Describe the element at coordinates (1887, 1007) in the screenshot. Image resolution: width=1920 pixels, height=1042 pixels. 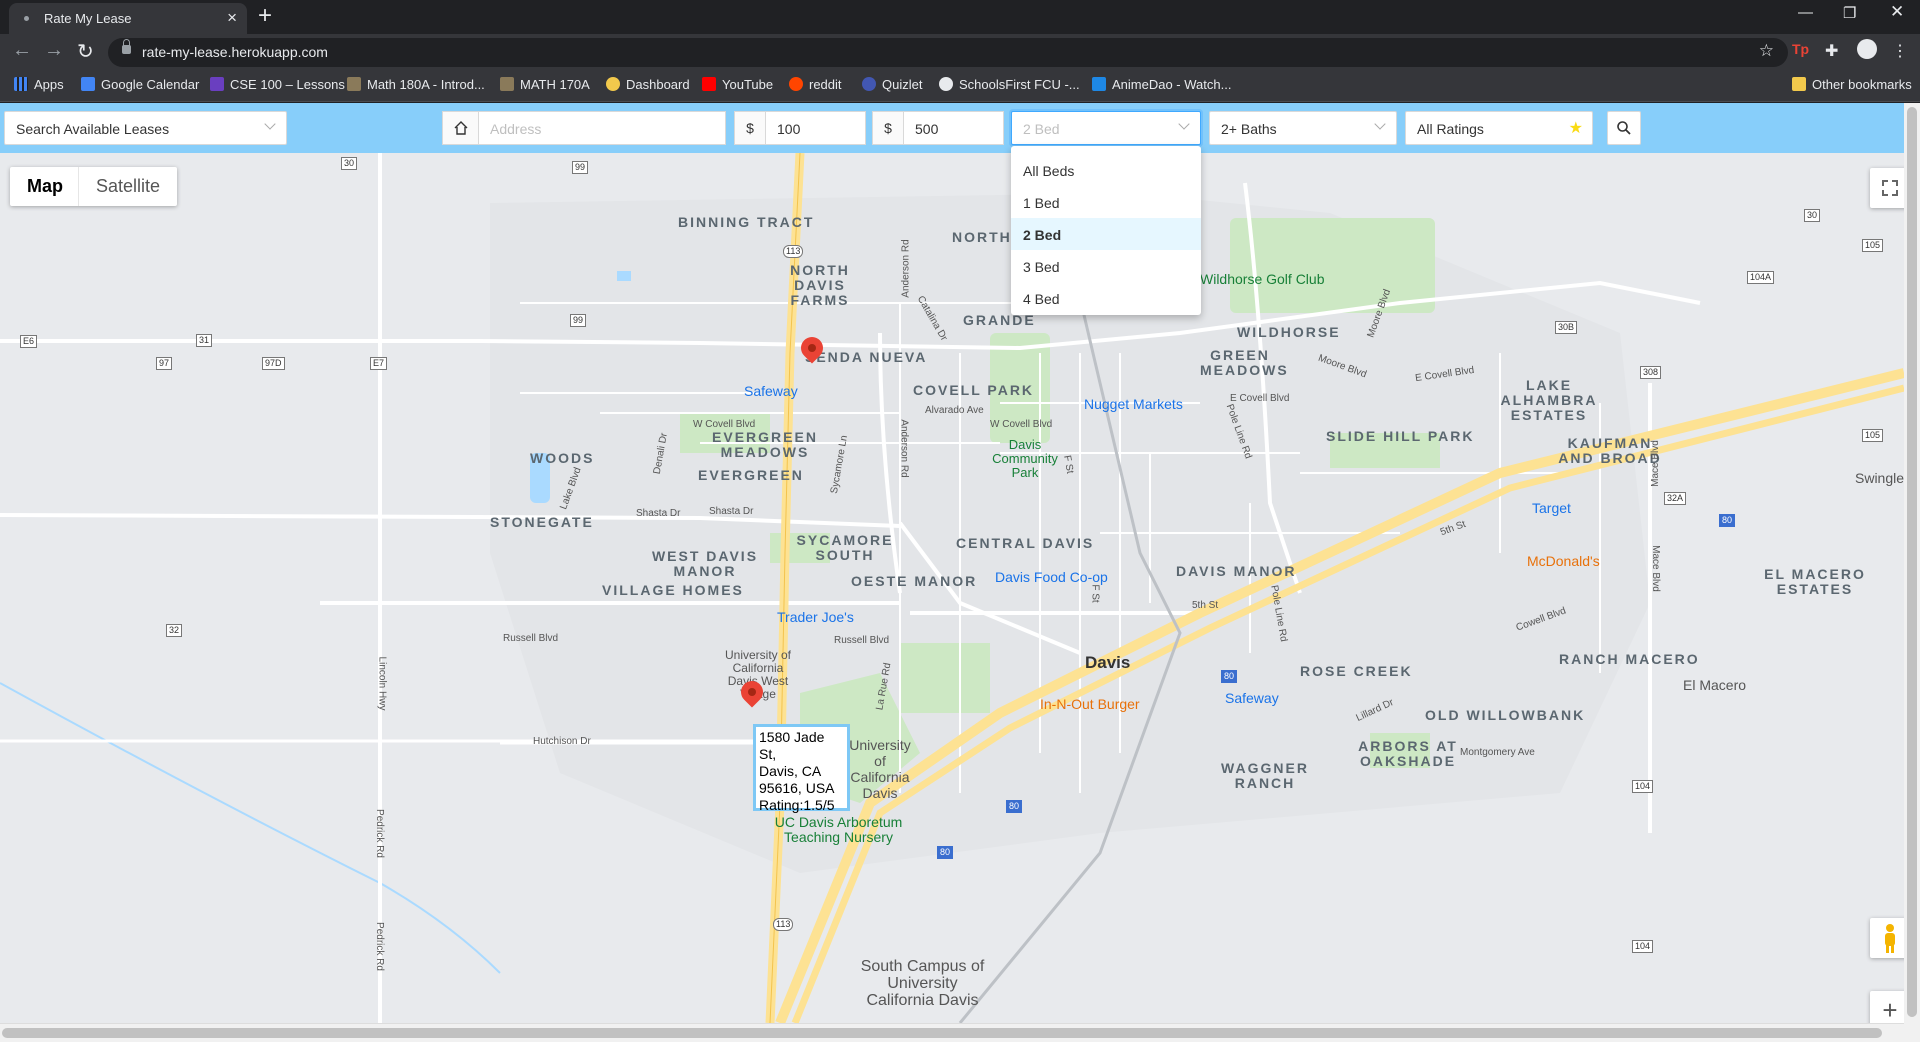
I see `zoom-in-button: +` at that location.